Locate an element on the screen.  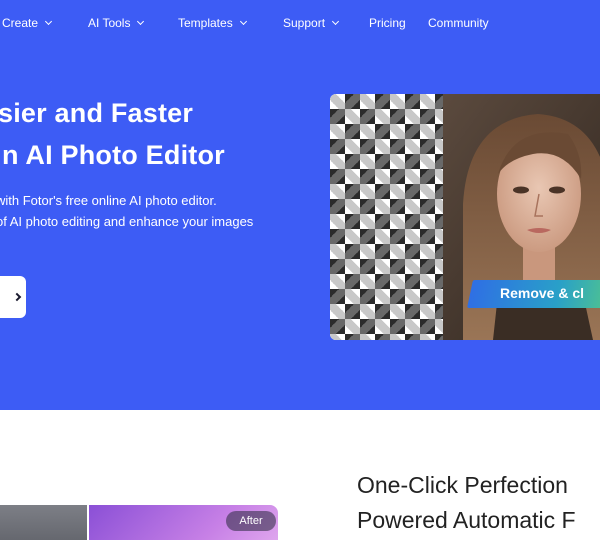
after-badge: After is located at coordinates (251, 521).